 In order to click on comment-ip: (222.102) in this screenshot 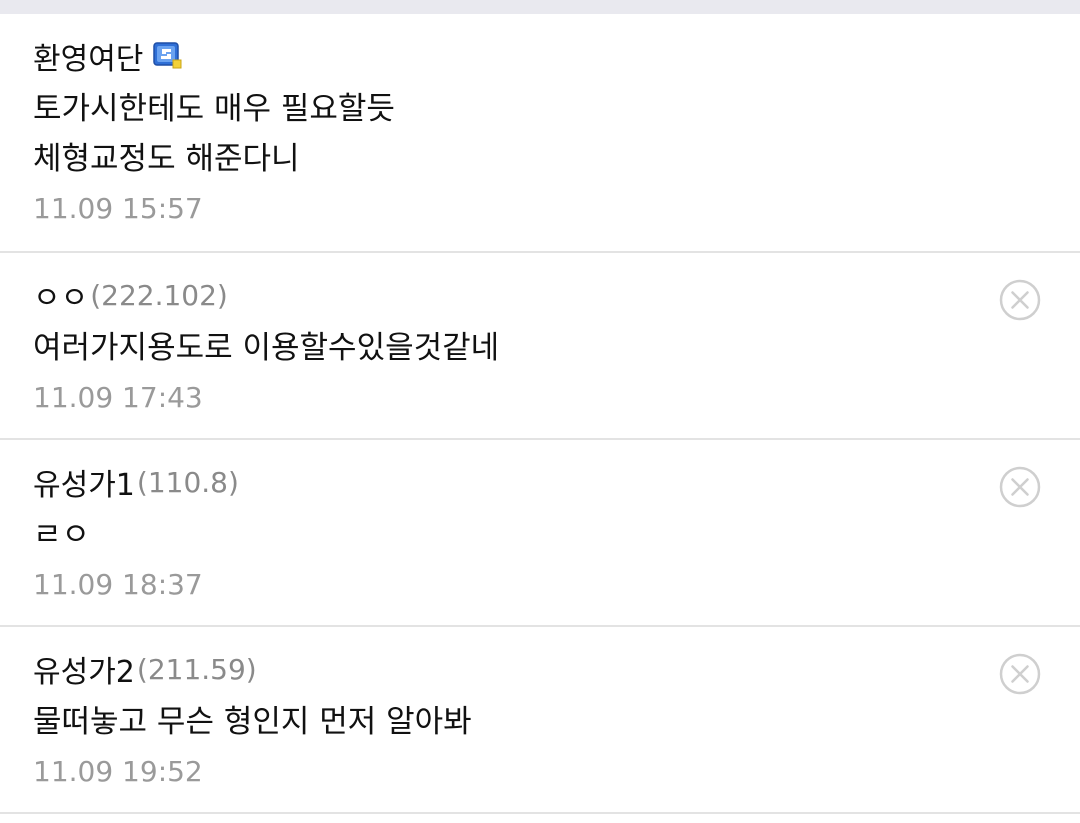, I will do `click(159, 295)`.